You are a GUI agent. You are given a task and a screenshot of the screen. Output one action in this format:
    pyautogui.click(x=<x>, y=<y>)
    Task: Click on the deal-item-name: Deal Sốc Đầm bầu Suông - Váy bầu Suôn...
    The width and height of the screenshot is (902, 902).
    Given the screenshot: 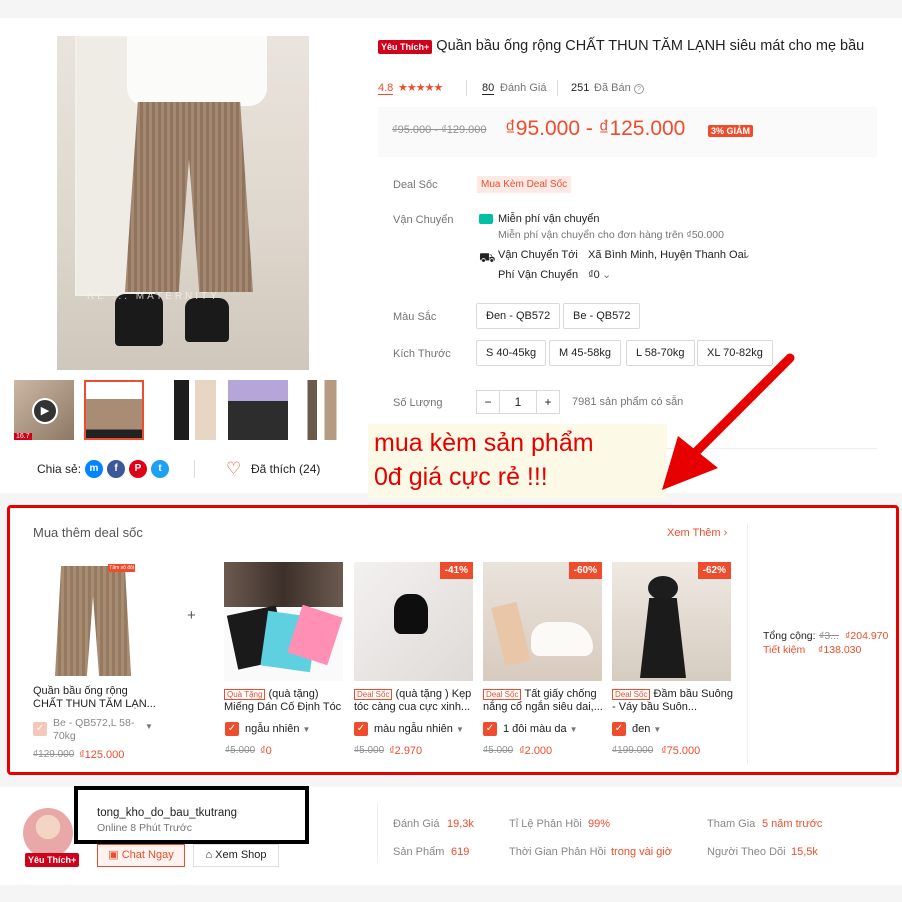 What is the action you would take?
    pyautogui.click(x=673, y=701)
    